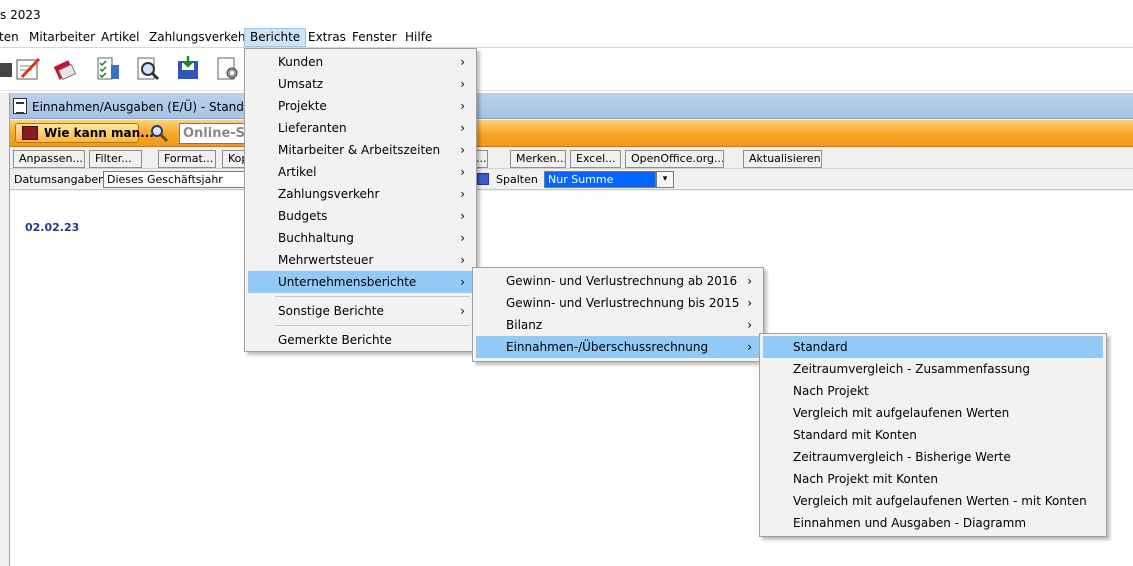 Image resolution: width=1133 pixels, height=566 pixels. Describe the element at coordinates (214, 133) in the screenshot. I see `online-search-input: Online-Su` at that location.